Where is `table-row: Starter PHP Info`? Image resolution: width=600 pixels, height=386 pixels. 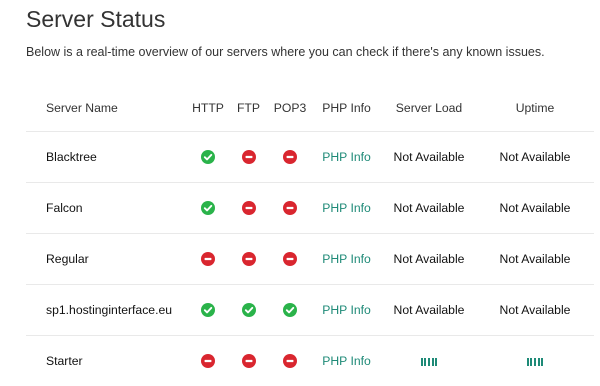 table-row: Starter PHP Info is located at coordinates (310, 361).